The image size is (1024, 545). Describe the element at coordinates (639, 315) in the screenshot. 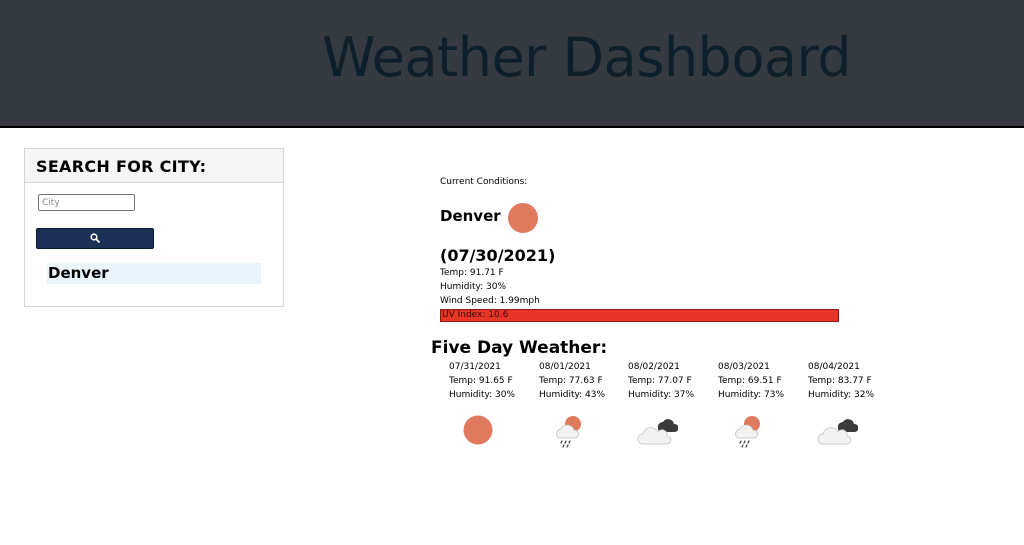

I see `uv-index-bar: UV Index: 10.6` at that location.